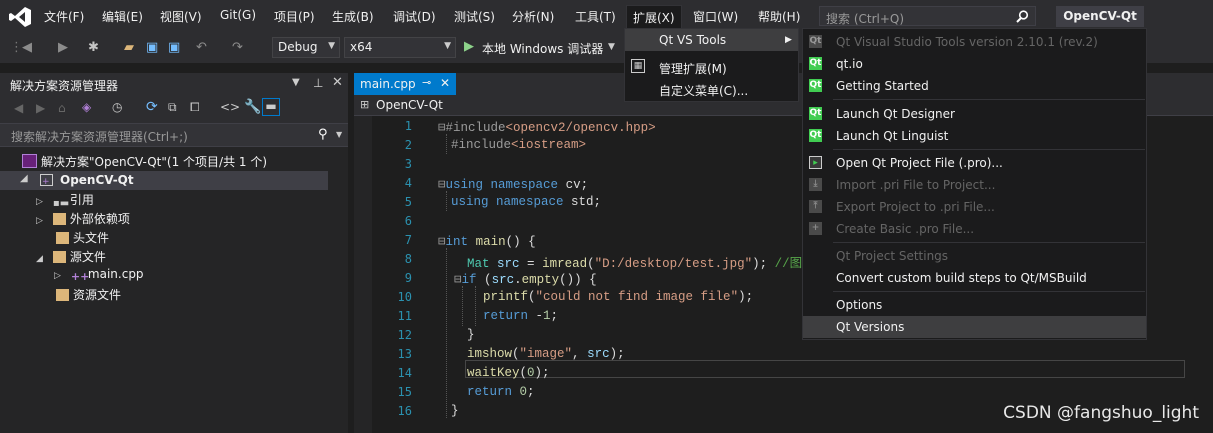 This screenshot has height=433, width=1213. I want to click on menu-separator, so click(989, 242).